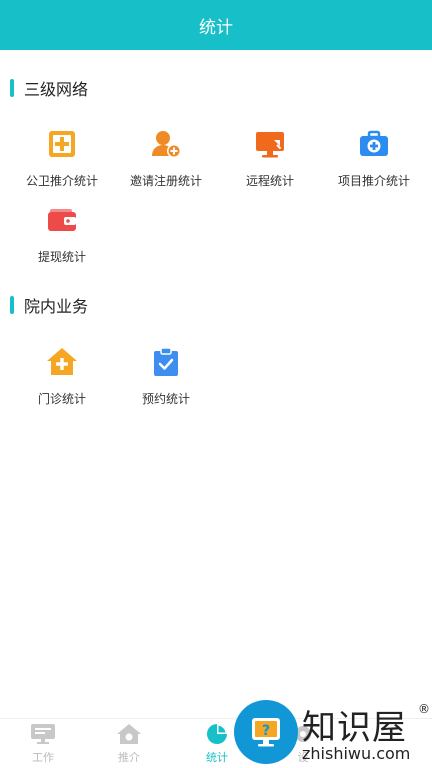 This screenshot has height=768, width=432. I want to click on monitor-icon, so click(43, 734).